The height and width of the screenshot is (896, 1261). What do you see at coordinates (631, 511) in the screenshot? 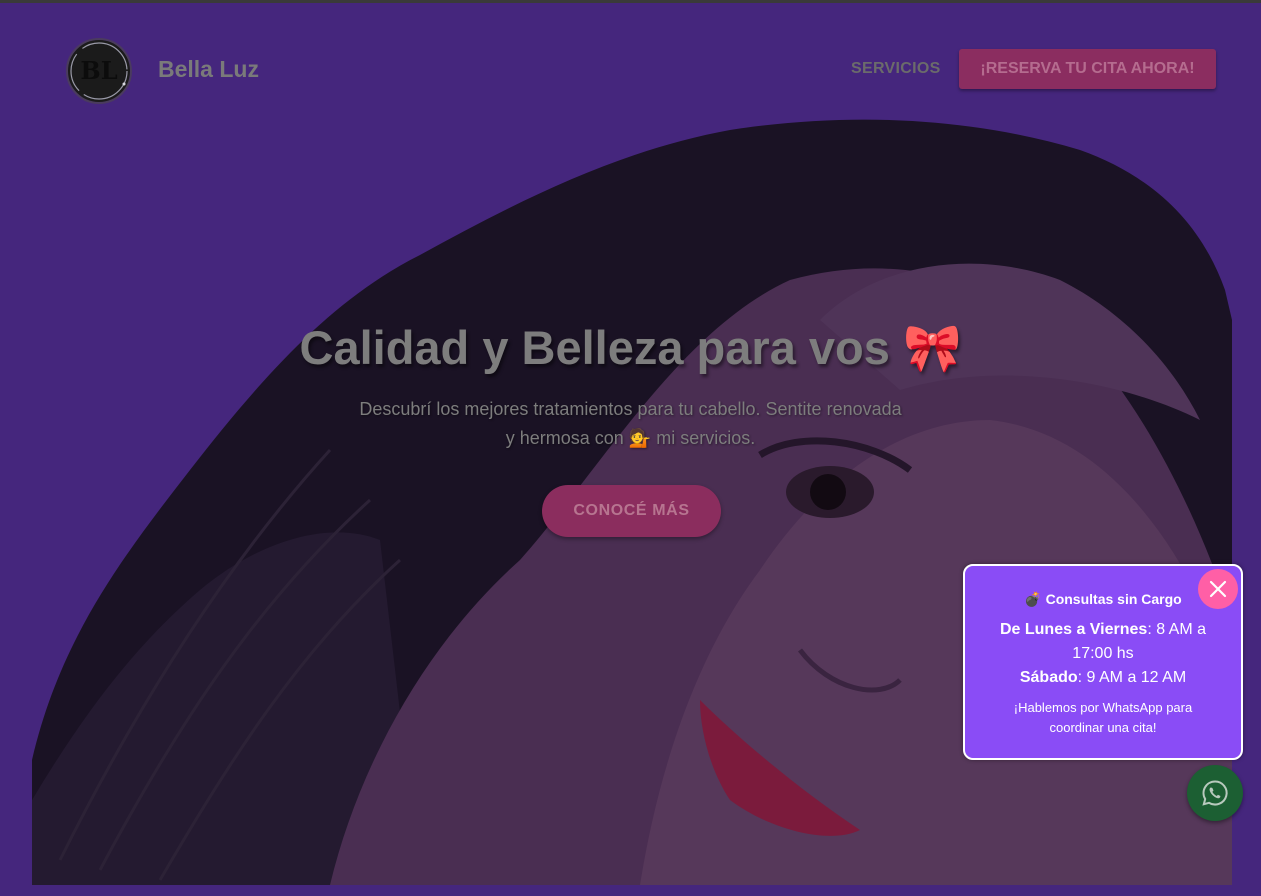
I see `learn-more-button: CONOCÉ MÁS` at bounding box center [631, 511].